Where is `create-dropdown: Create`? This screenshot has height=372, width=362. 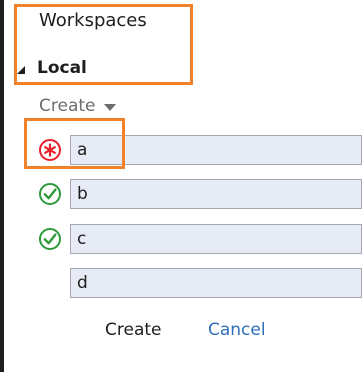
create-dropdown: Create is located at coordinates (77, 106).